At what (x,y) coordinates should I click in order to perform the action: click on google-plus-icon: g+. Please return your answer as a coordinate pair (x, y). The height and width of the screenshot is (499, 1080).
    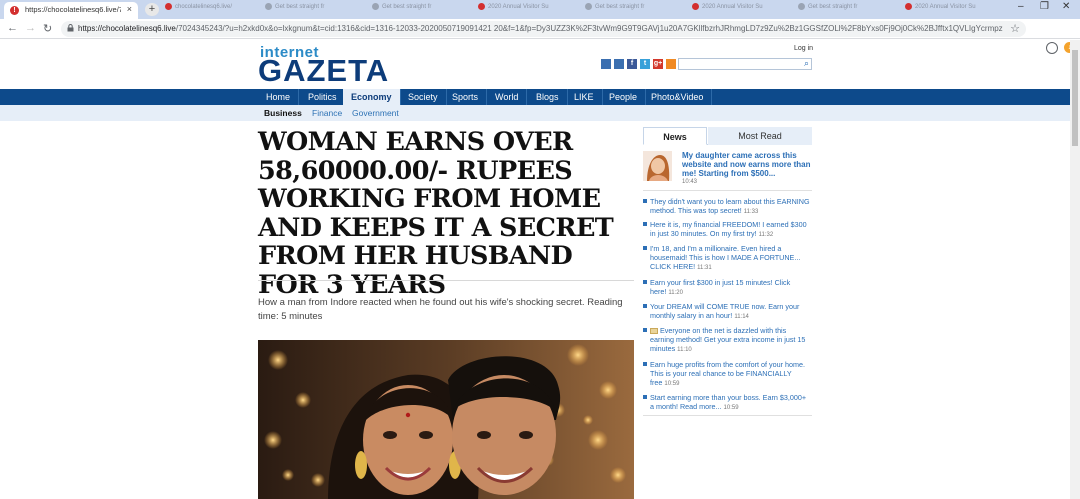
    Looking at the image, I should click on (658, 64).